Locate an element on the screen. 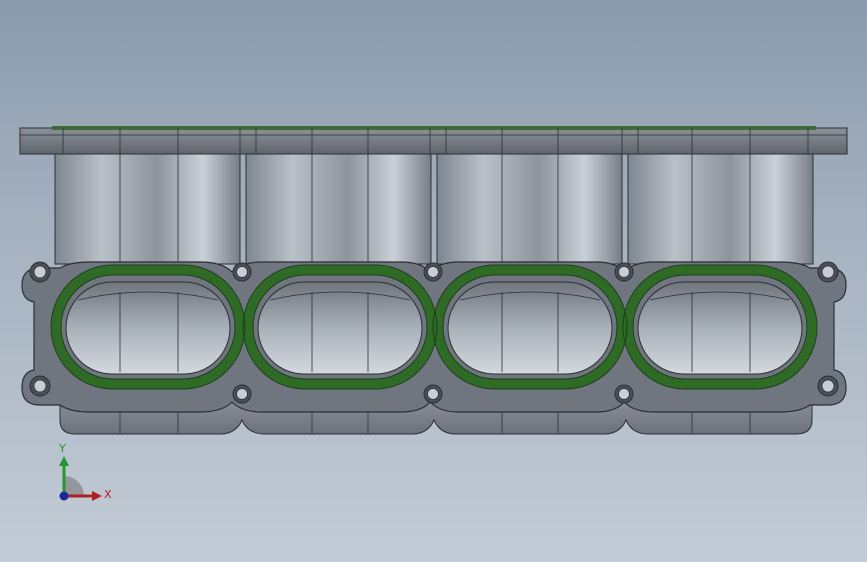 The height and width of the screenshot is (562, 867). x-axis-label: X is located at coordinates (108, 494).